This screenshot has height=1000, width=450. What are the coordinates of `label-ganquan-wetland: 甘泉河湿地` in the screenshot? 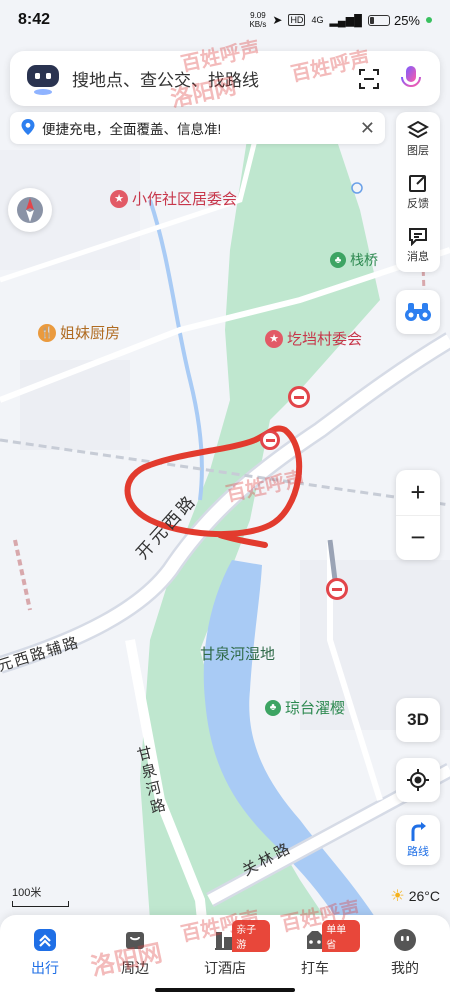 It's located at (238, 654).